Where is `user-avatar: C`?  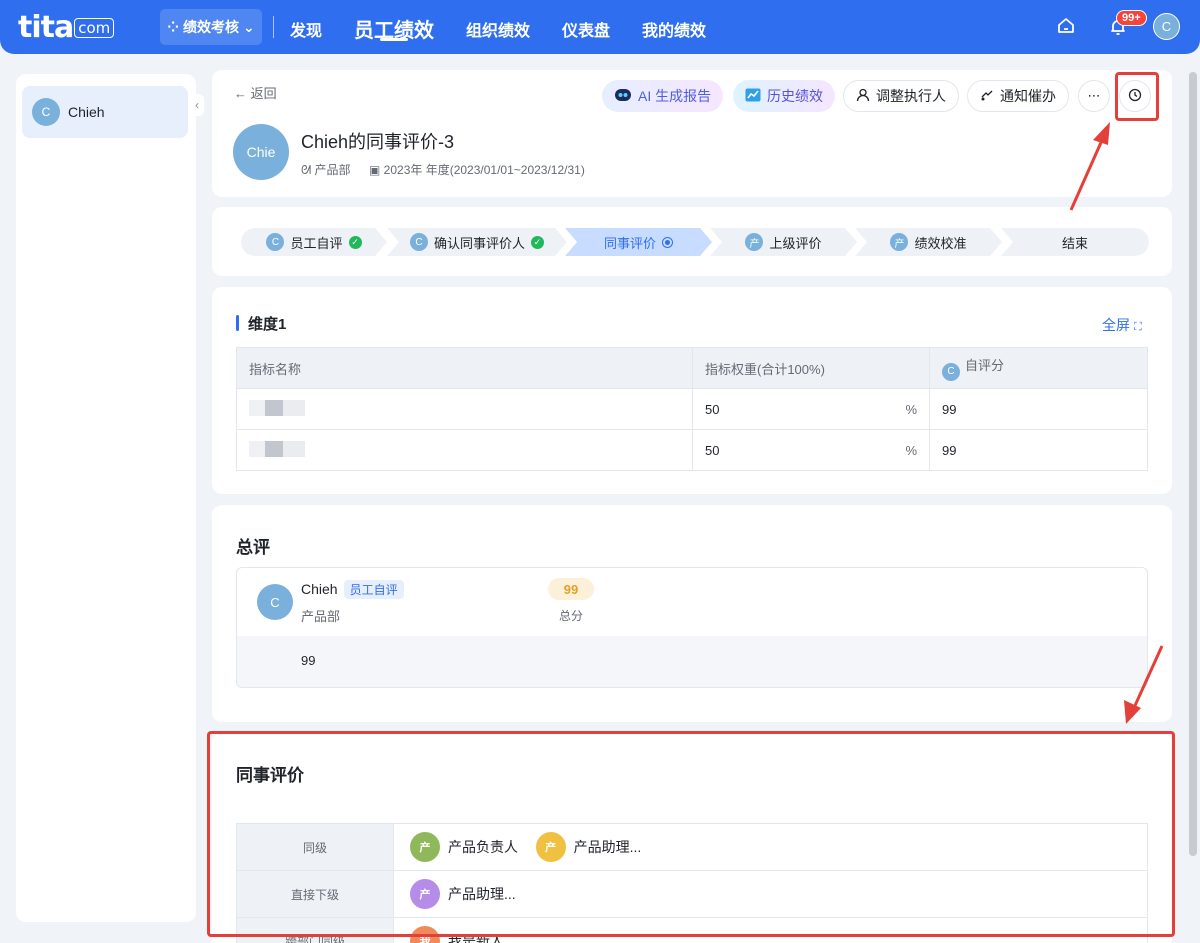 user-avatar: C is located at coordinates (1166, 26).